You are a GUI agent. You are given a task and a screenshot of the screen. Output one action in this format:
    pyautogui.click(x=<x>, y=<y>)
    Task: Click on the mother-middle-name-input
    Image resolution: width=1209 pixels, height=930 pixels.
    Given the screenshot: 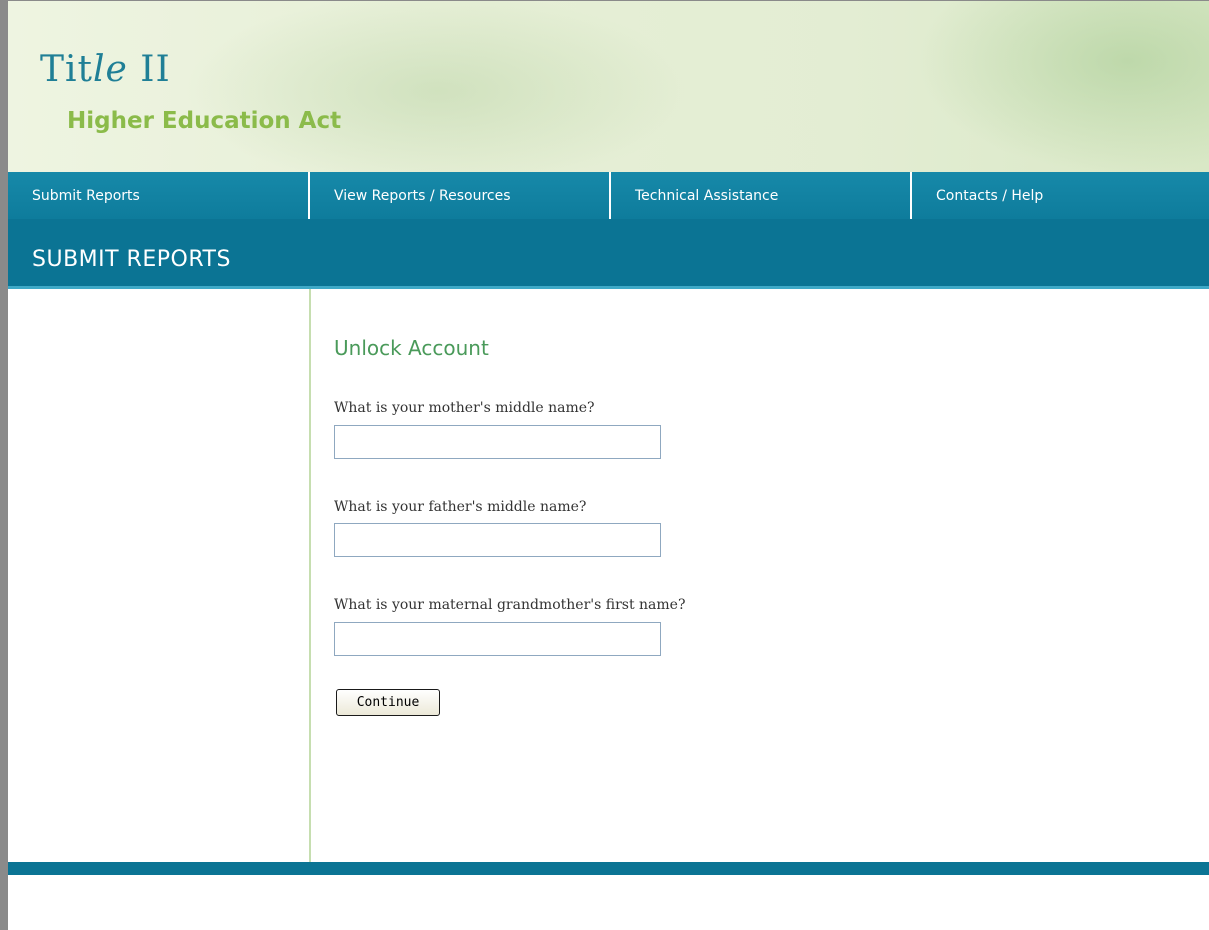 What is the action you would take?
    pyautogui.click(x=497, y=442)
    